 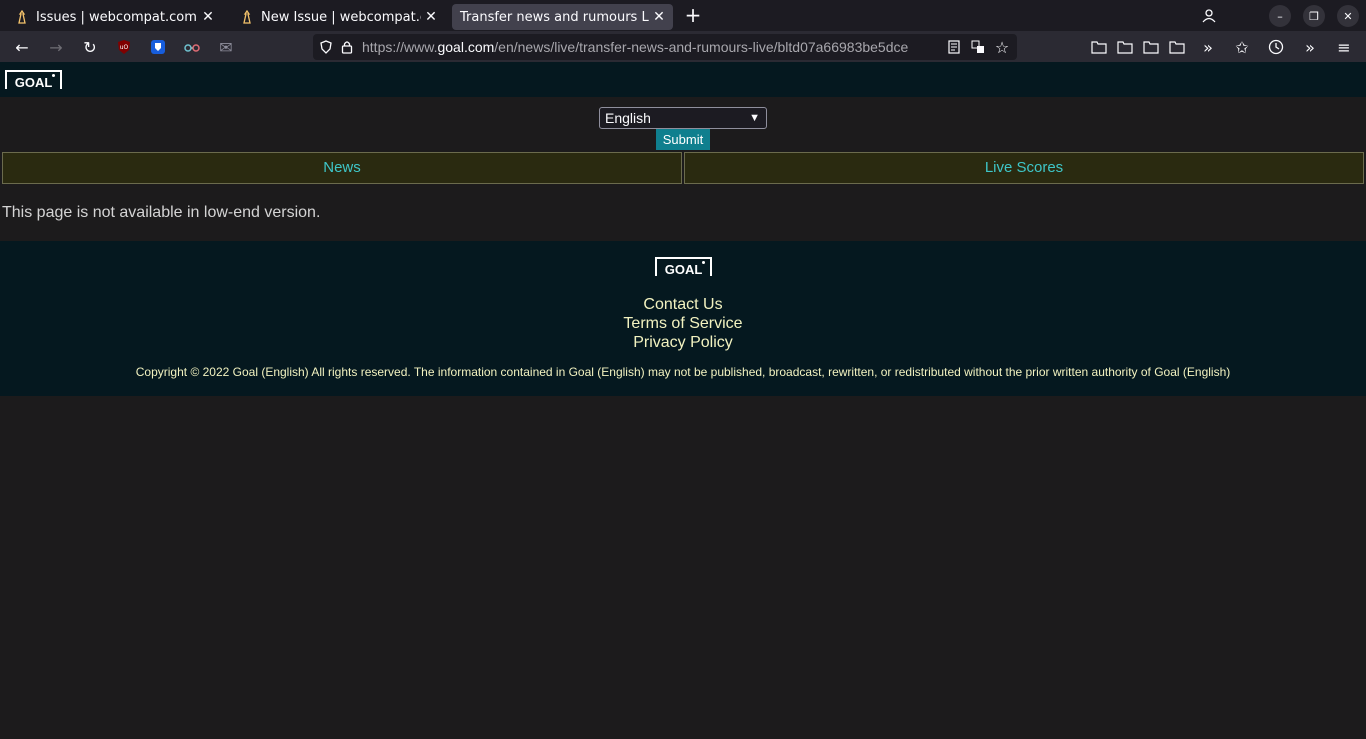 What do you see at coordinates (954, 47) in the screenshot?
I see `reader-view-icon` at bounding box center [954, 47].